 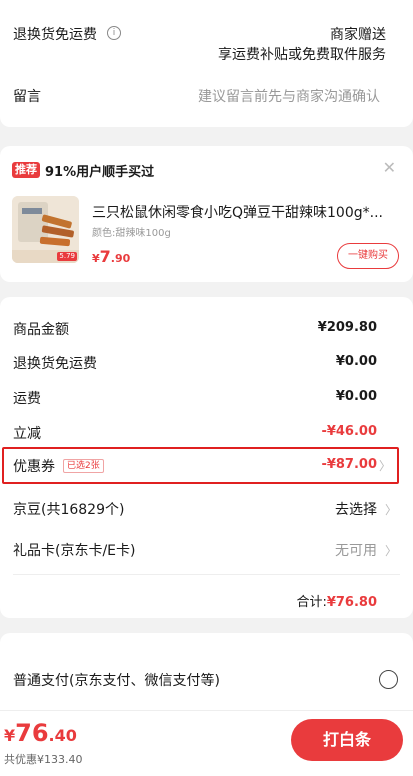 I want to click on final-price: ¥76.40, so click(x=40, y=733).